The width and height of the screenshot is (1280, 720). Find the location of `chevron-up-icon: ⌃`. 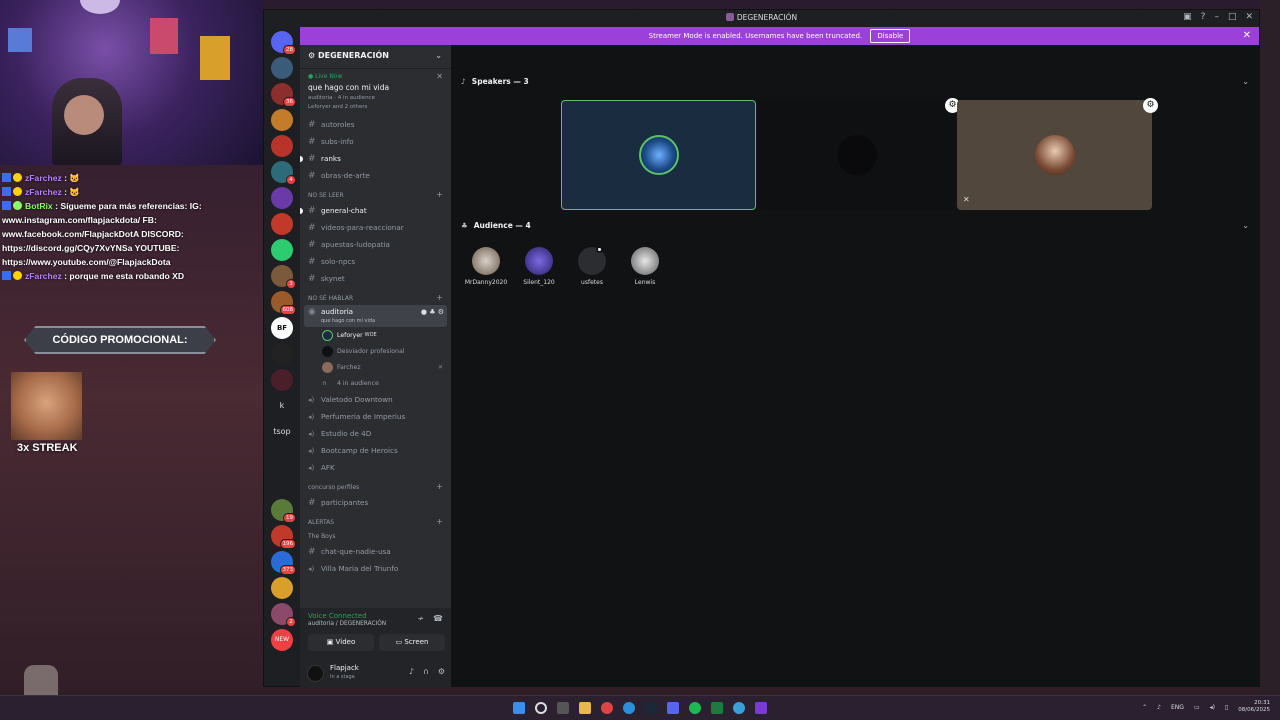

chevron-up-icon: ⌃ is located at coordinates (1144, 707).